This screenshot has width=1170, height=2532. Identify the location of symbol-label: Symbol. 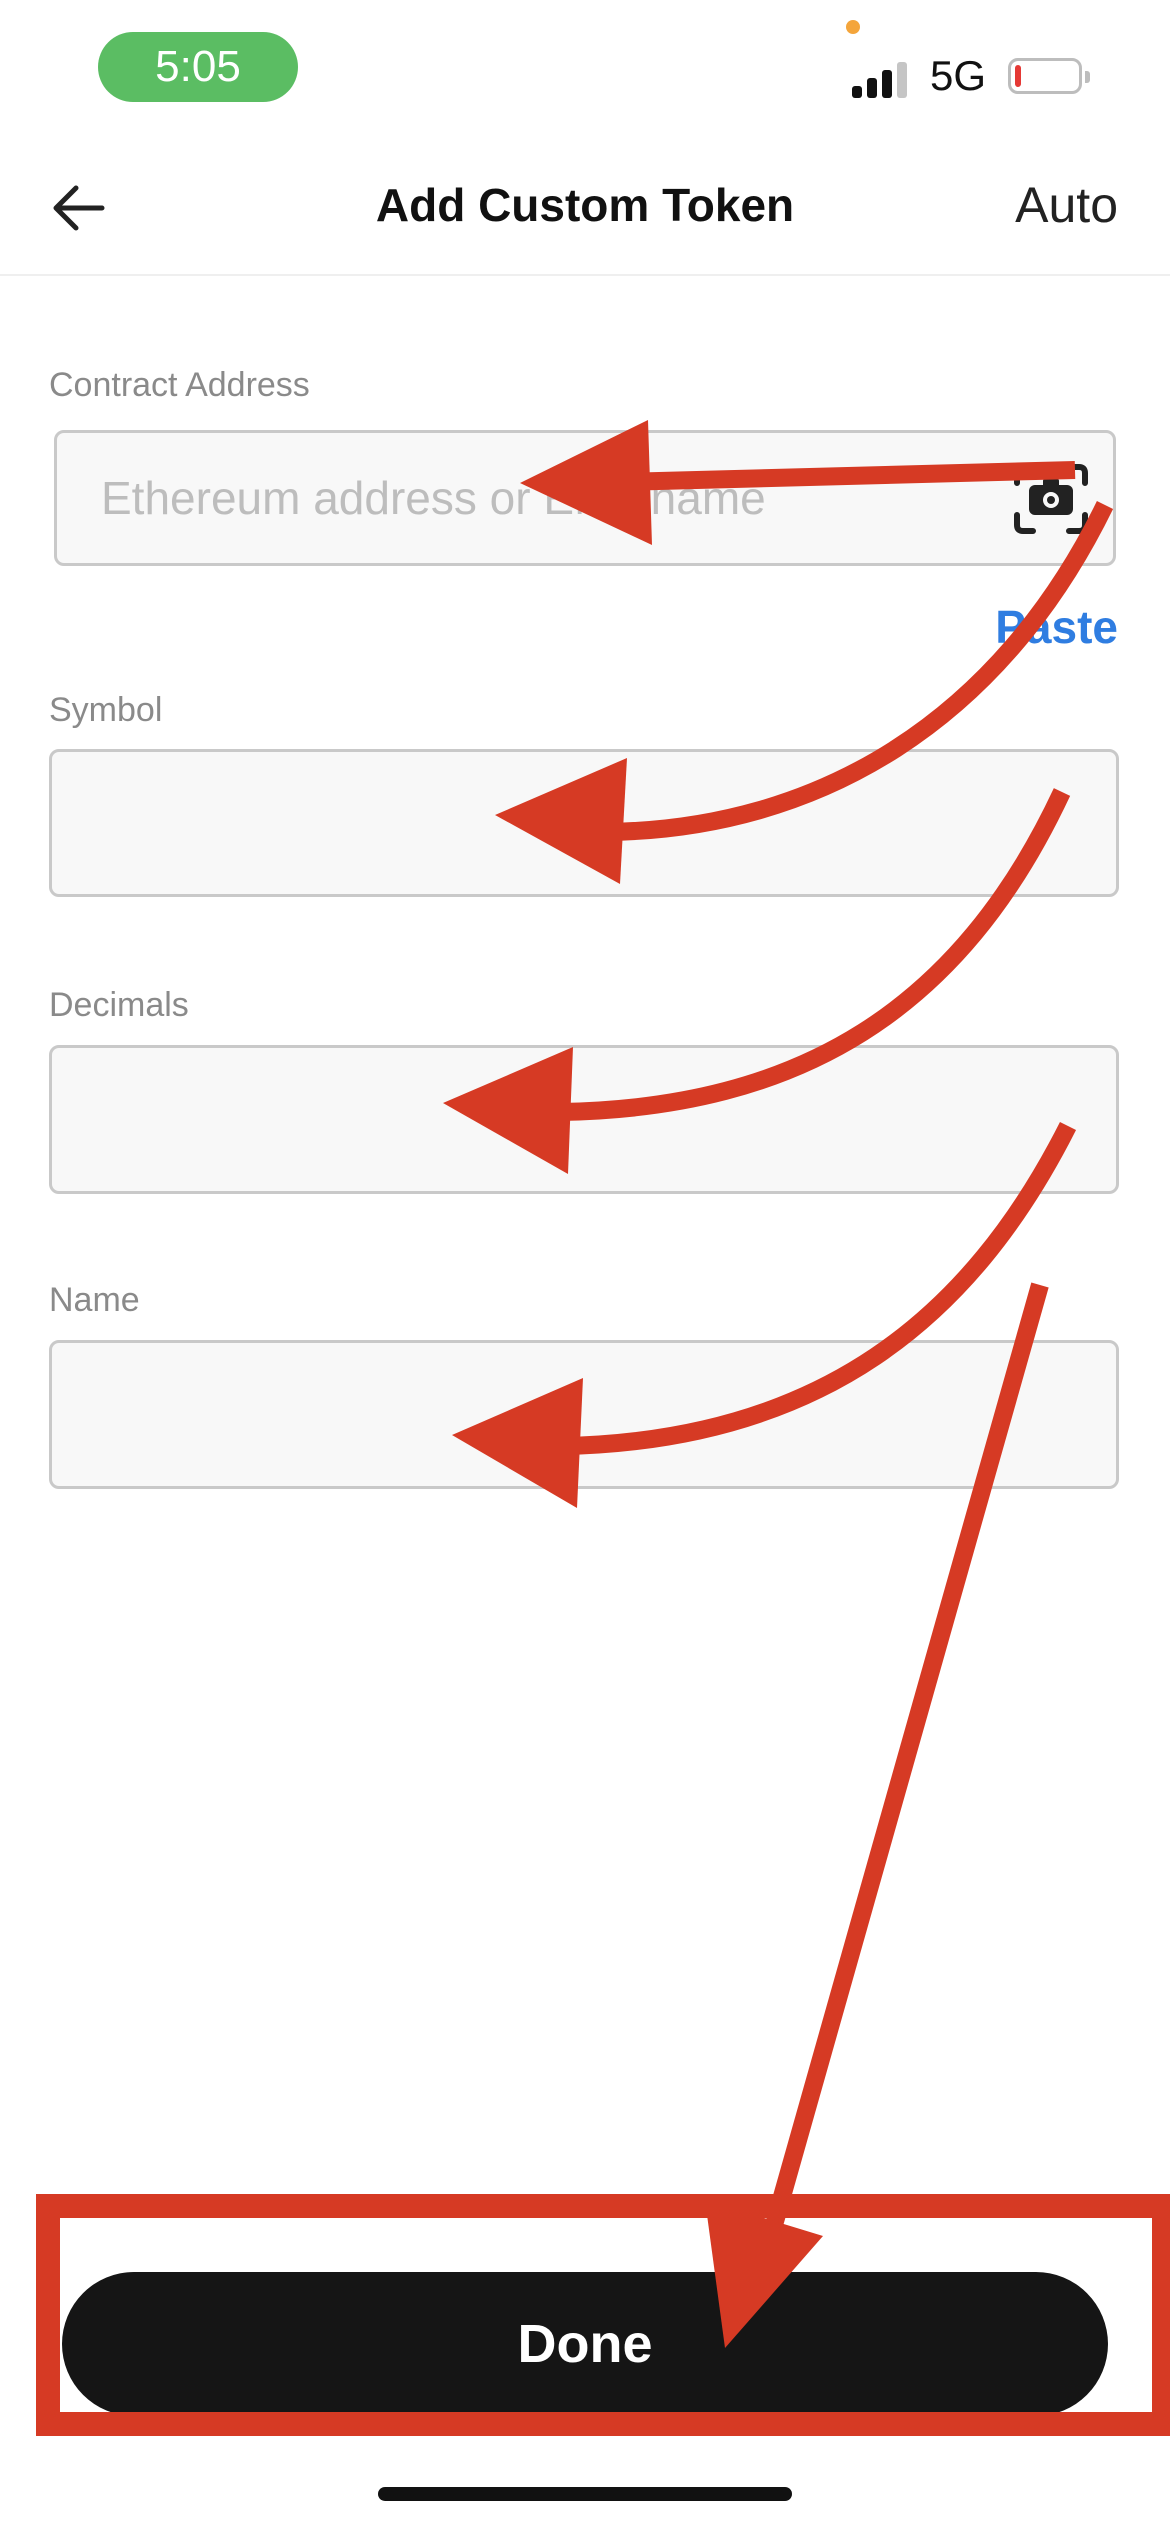
(106, 710).